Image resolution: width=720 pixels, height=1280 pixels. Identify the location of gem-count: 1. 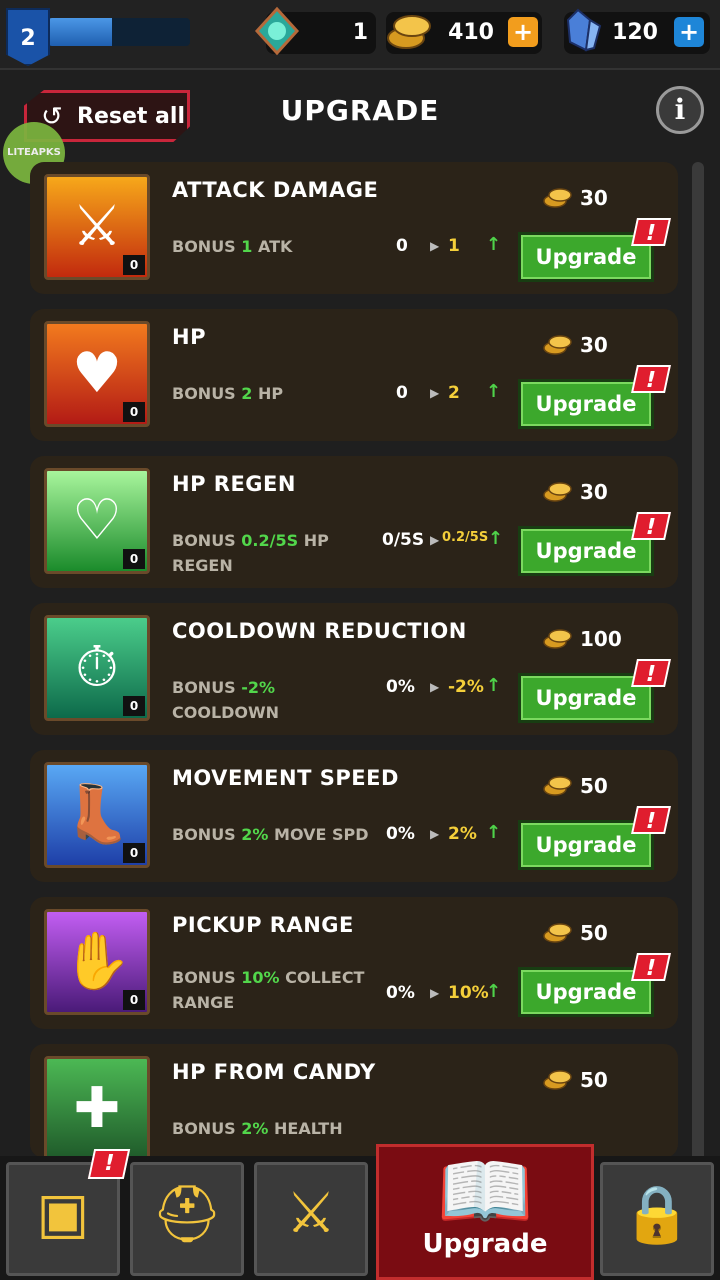
(360, 32).